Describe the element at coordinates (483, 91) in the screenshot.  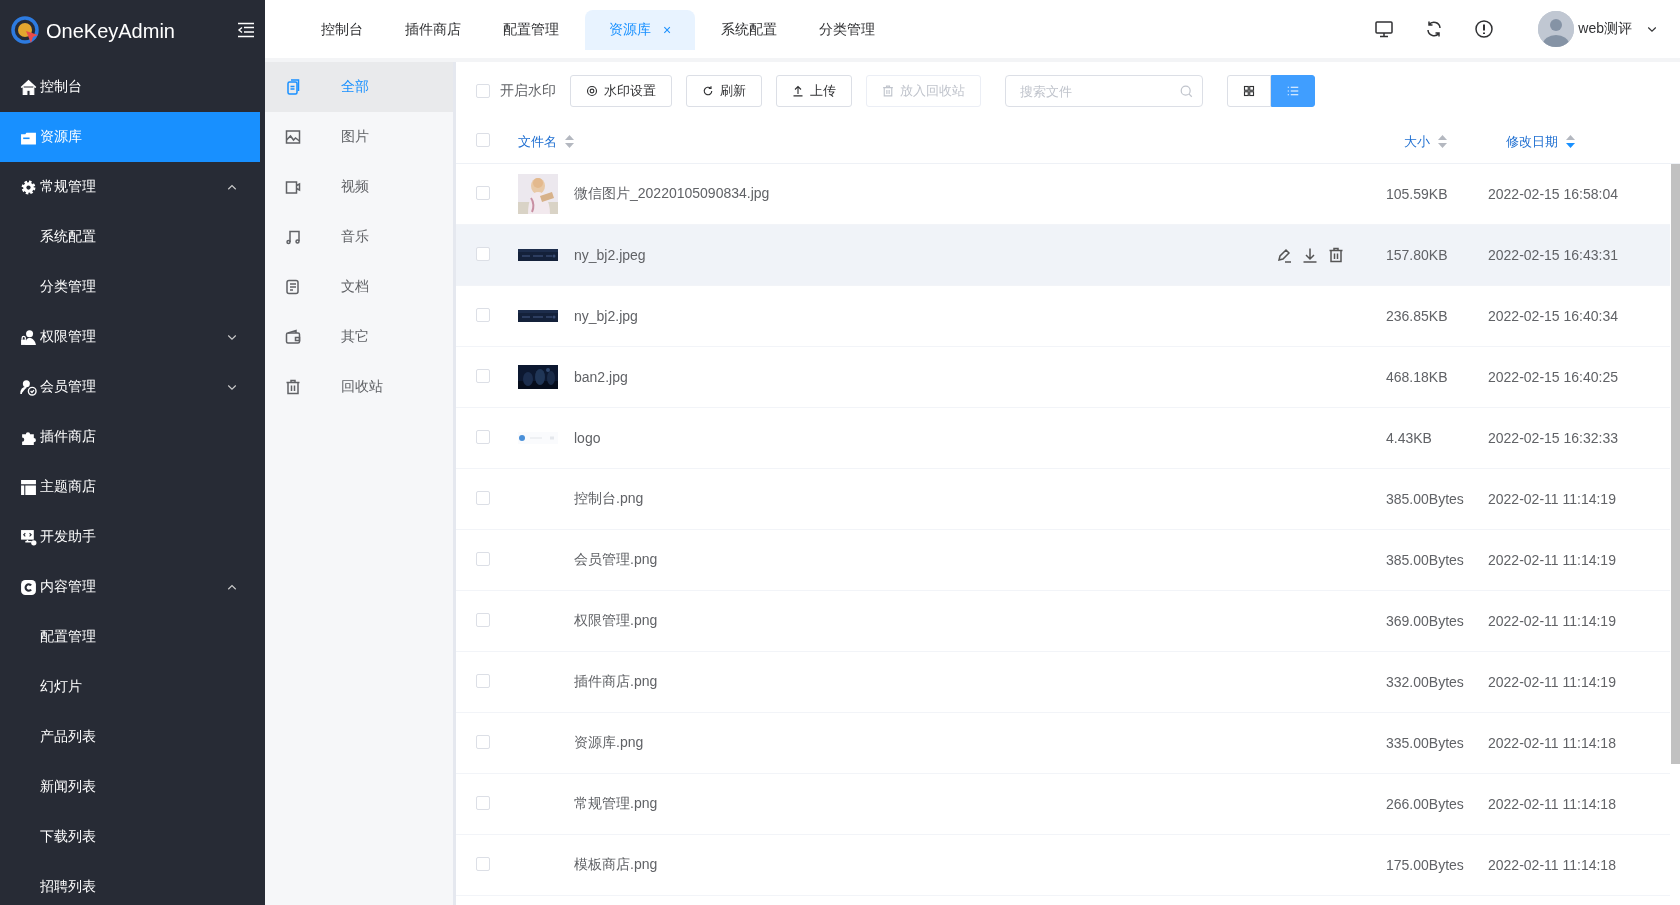
I see `watermark-checkbox` at that location.